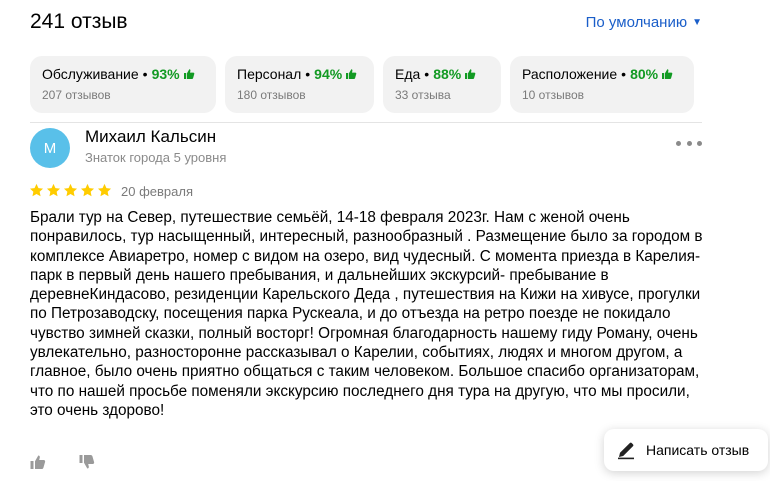 Image resolution: width=770 pixels, height=481 pixels. Describe the element at coordinates (271, 95) in the screenshot. I see `category-count: 180 отзывов` at that location.